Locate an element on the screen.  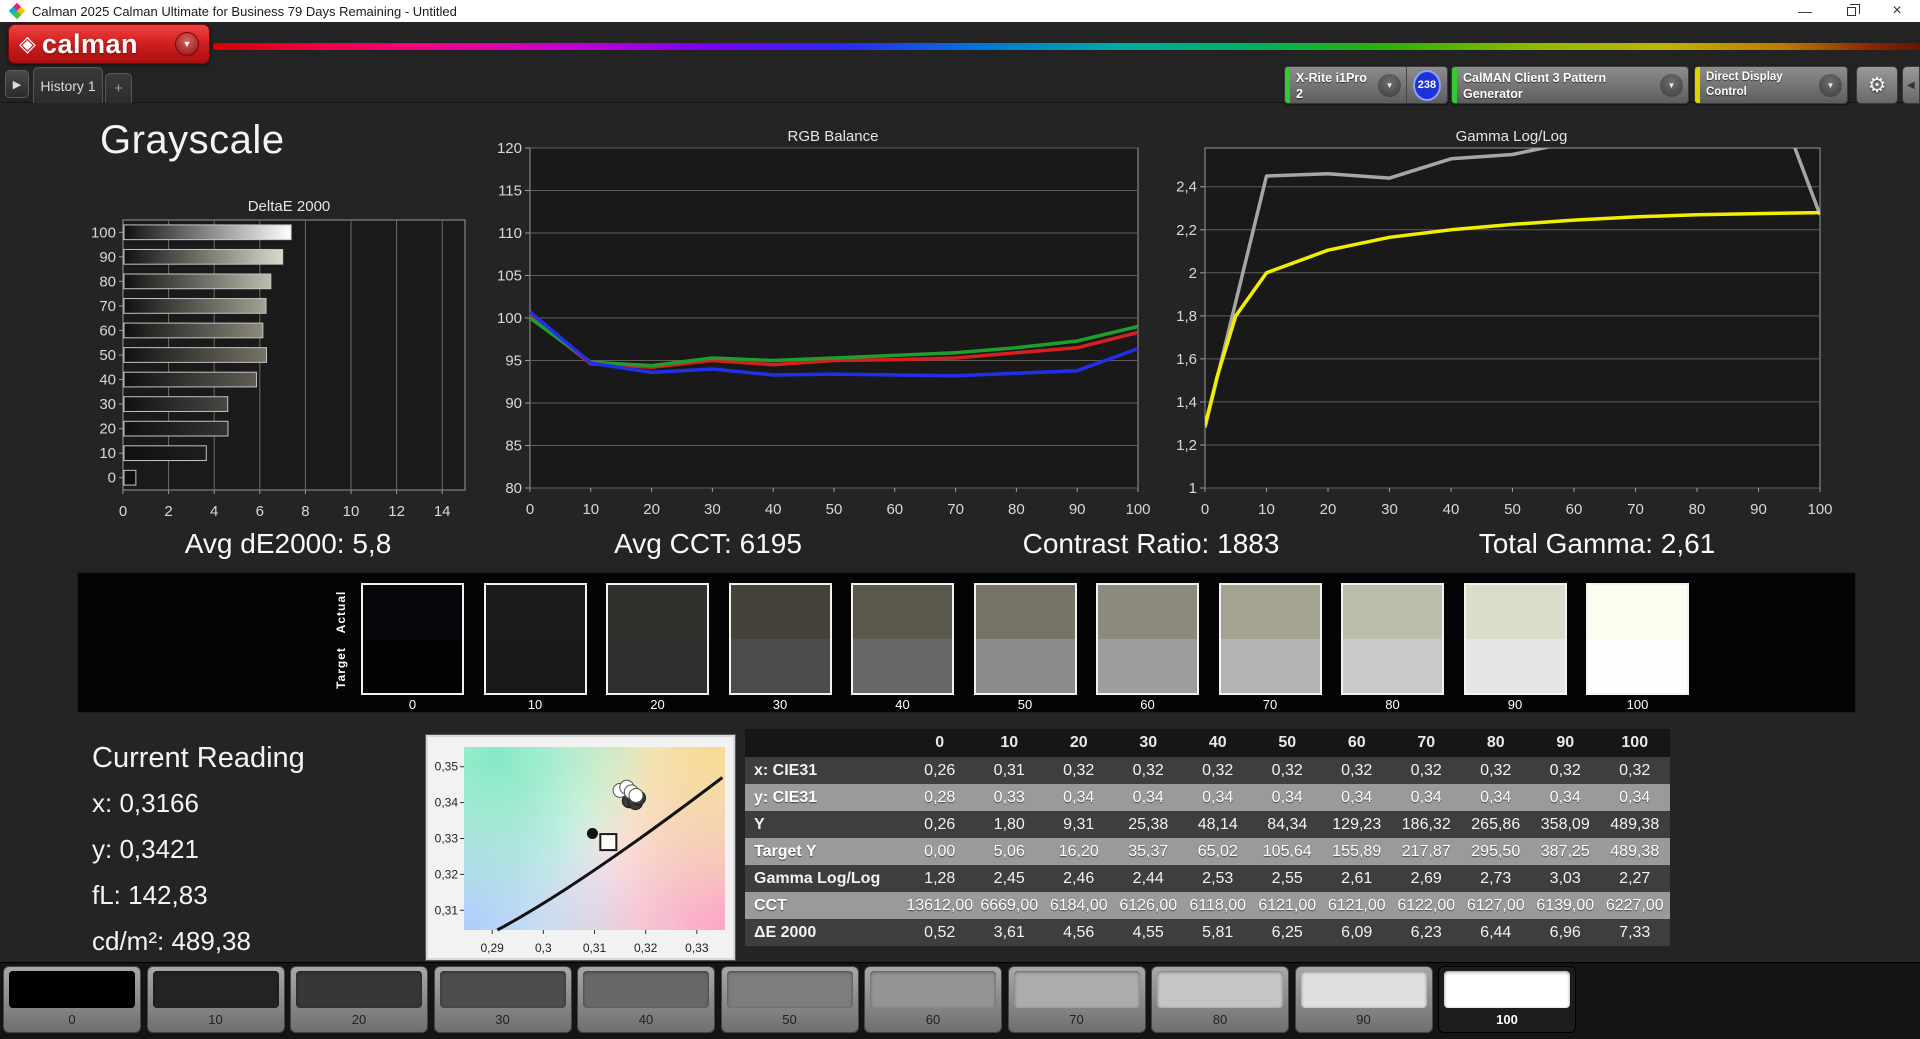
display-control-dropdown: Direct Display Control ▼ is located at coordinates (1771, 85).